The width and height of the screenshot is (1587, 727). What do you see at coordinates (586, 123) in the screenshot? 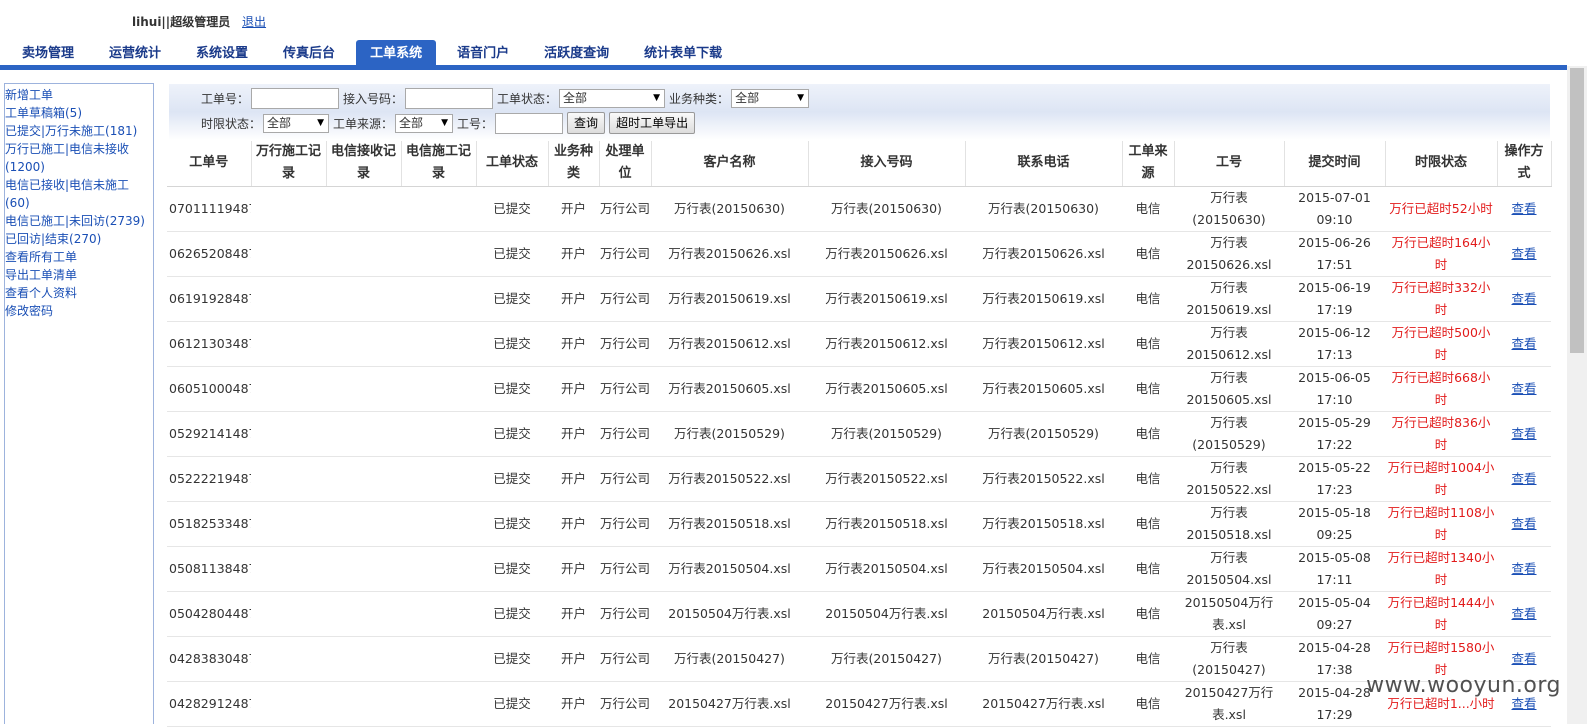
I see `query-button: 查询` at bounding box center [586, 123].